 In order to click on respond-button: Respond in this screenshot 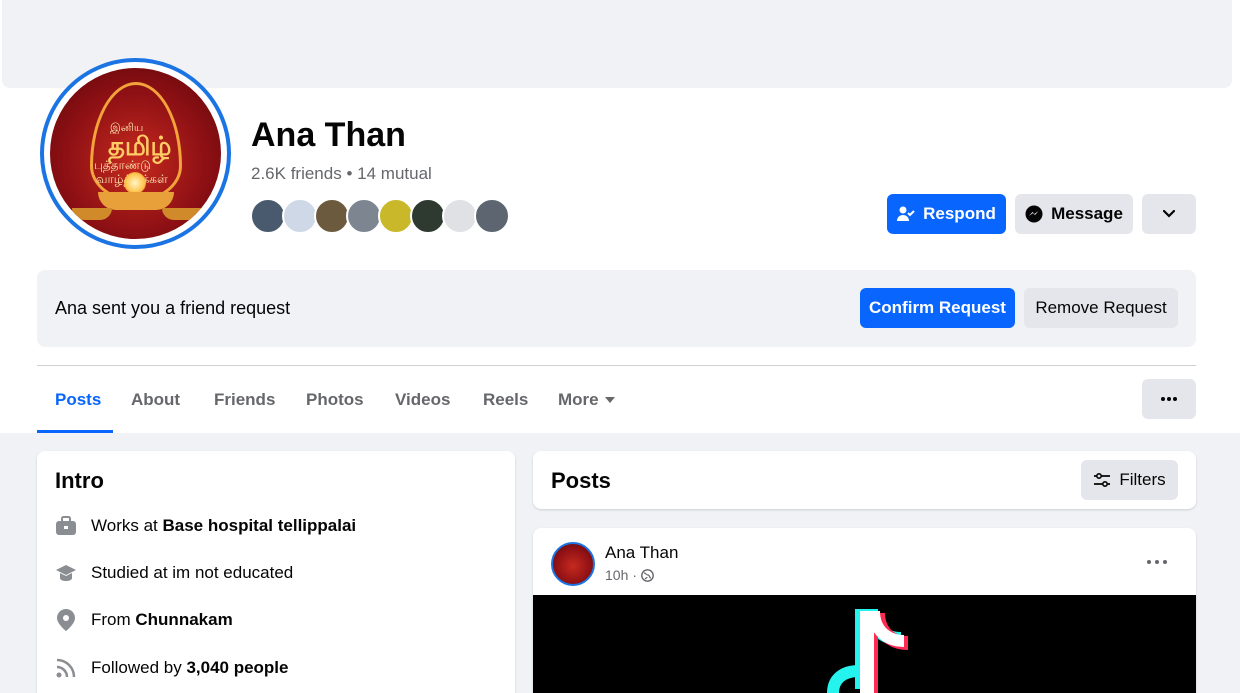, I will do `click(946, 214)`.